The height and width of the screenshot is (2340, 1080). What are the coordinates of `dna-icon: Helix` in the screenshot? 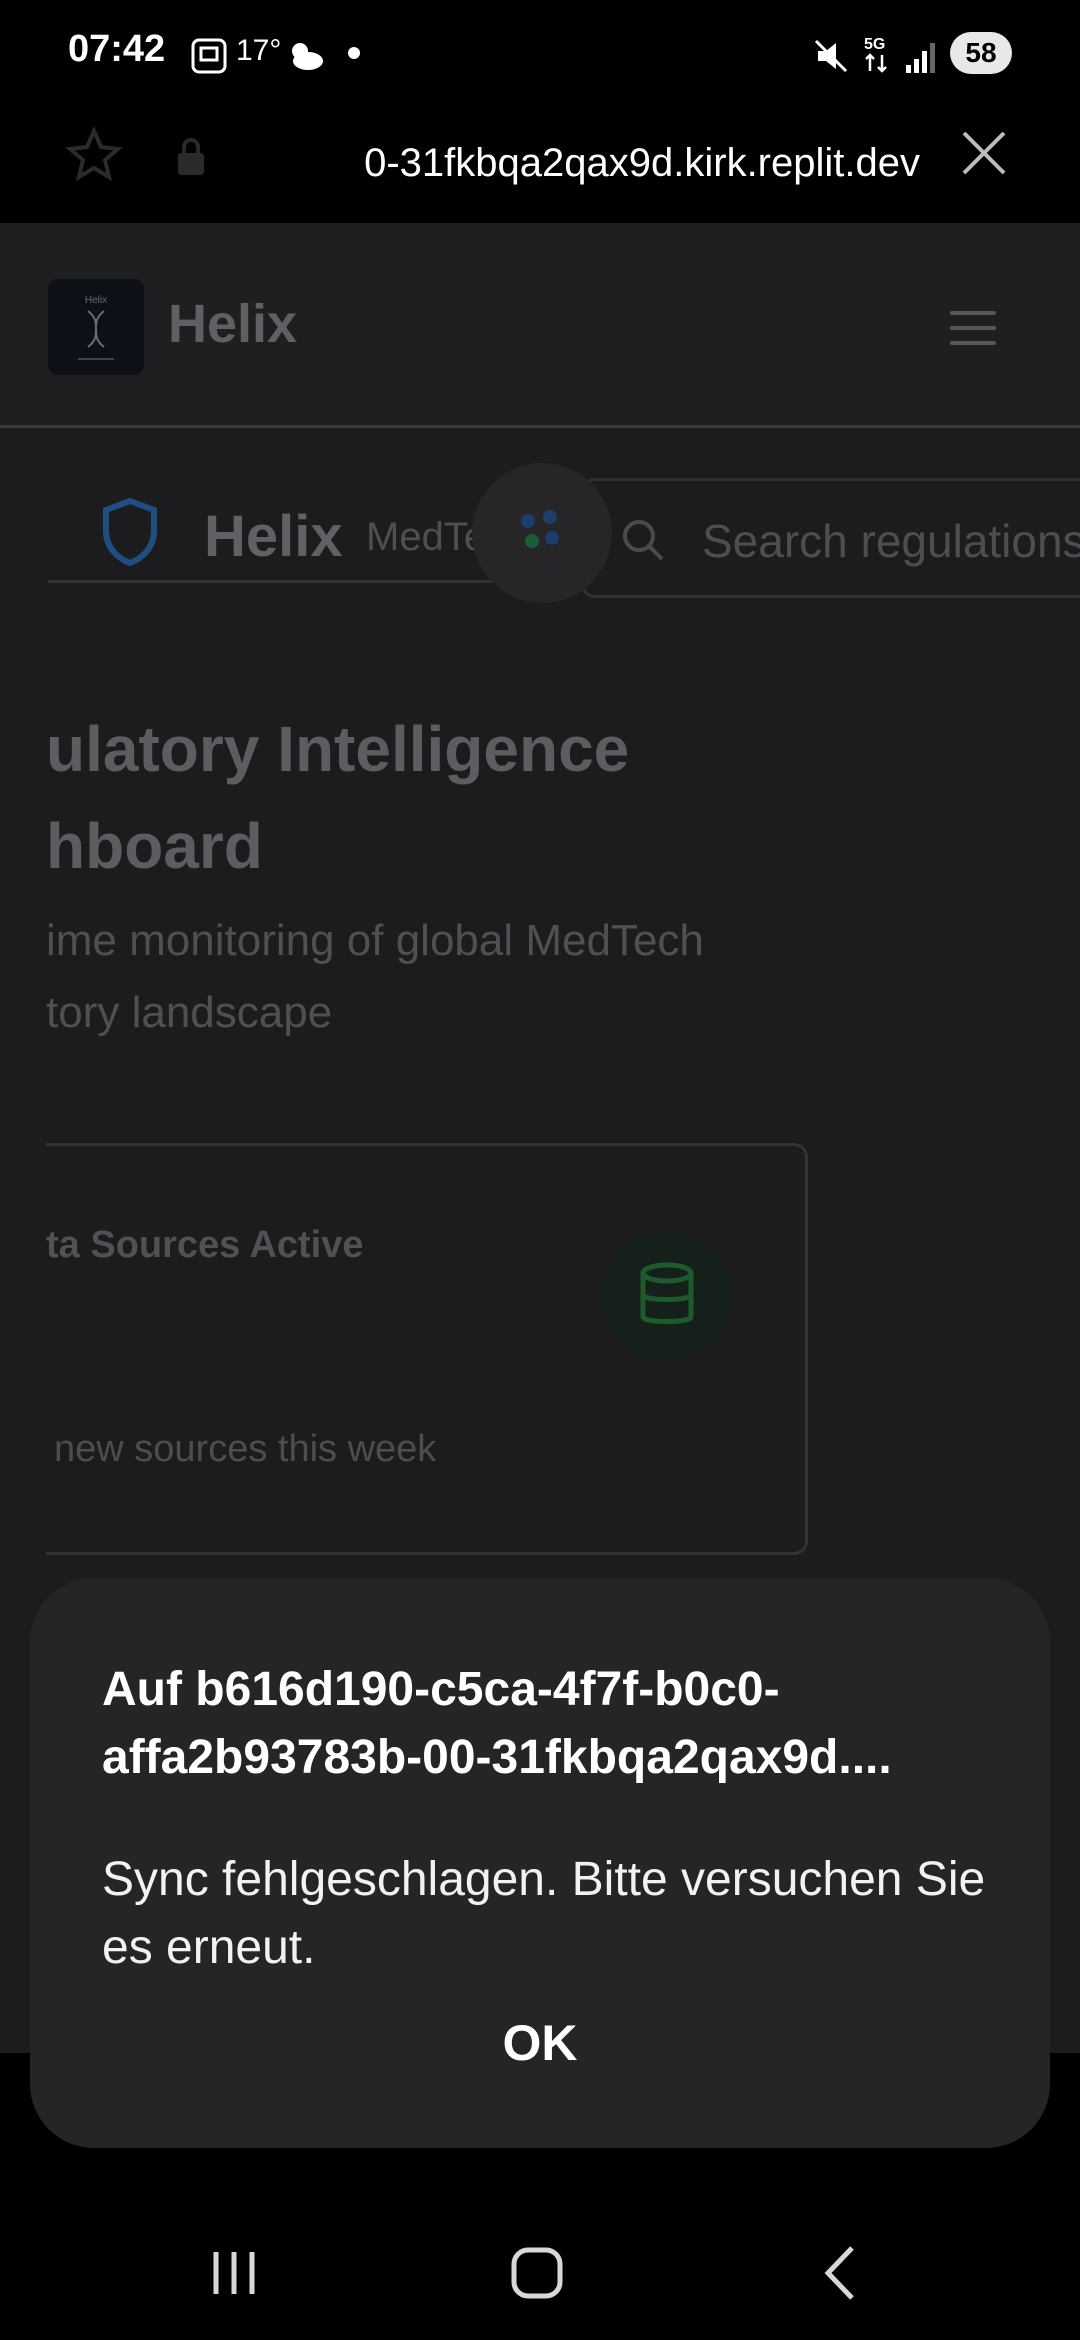 It's located at (96, 327).